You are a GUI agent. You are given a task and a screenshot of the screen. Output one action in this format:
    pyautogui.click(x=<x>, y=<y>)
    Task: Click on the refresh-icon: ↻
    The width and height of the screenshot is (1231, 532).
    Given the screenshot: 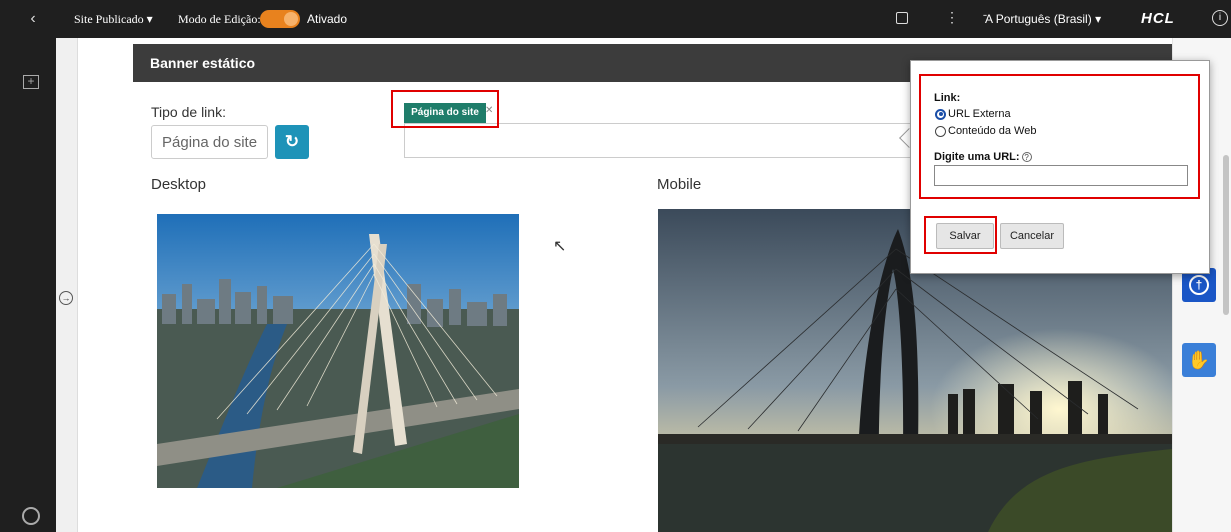 What is the action you would take?
    pyautogui.click(x=292, y=142)
    